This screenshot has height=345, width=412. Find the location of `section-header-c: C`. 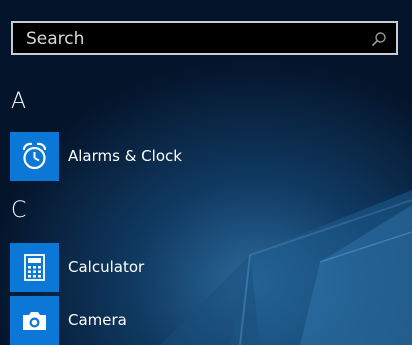

section-header-c: C is located at coordinates (18, 211).